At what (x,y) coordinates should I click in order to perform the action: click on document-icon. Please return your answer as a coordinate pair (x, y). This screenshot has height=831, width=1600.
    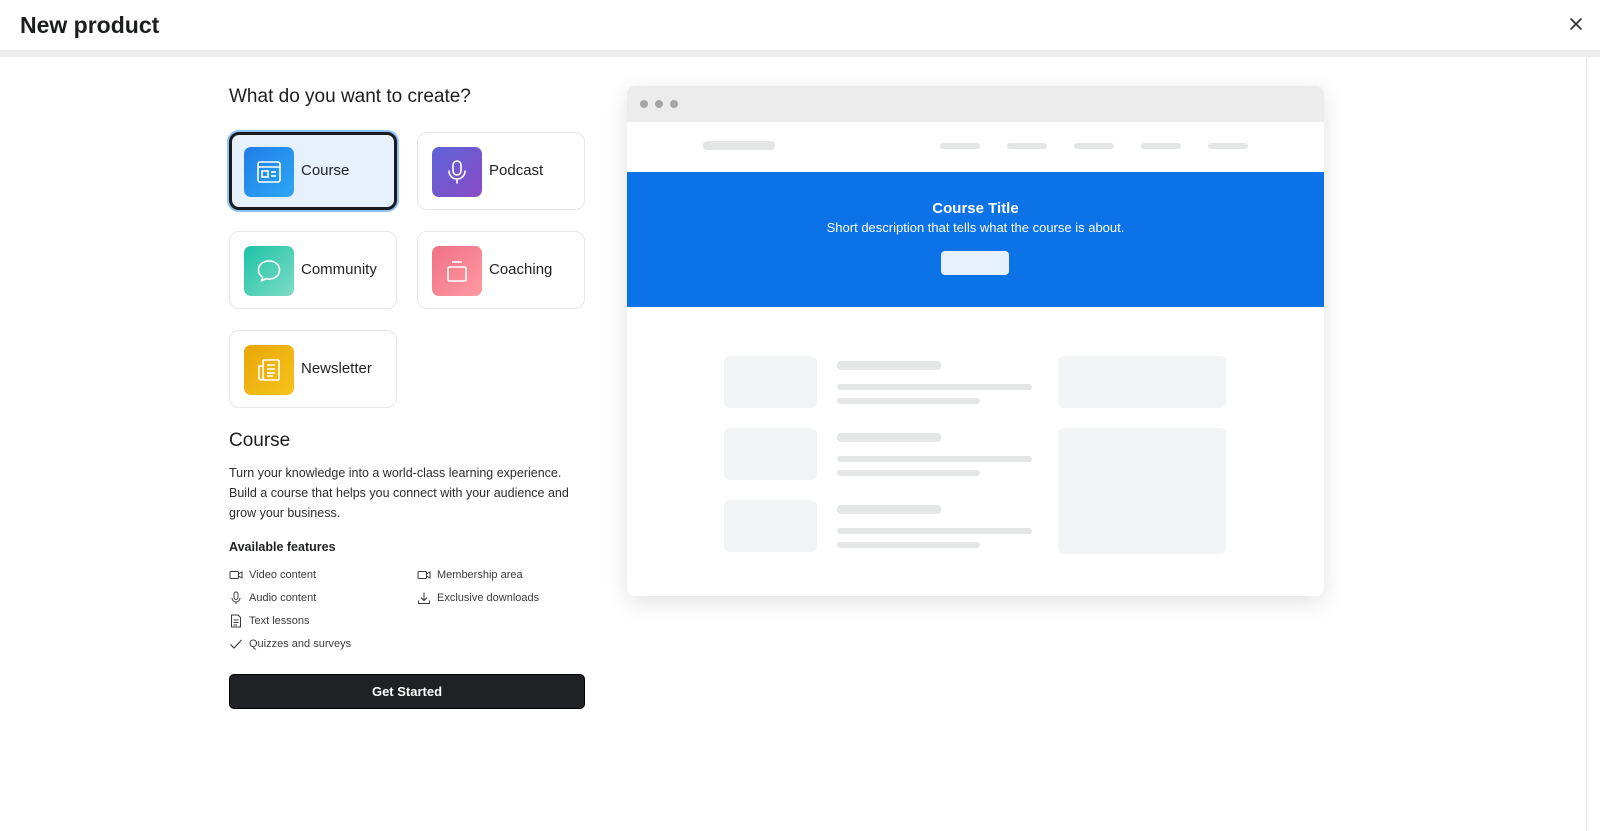
    Looking at the image, I should click on (236, 621).